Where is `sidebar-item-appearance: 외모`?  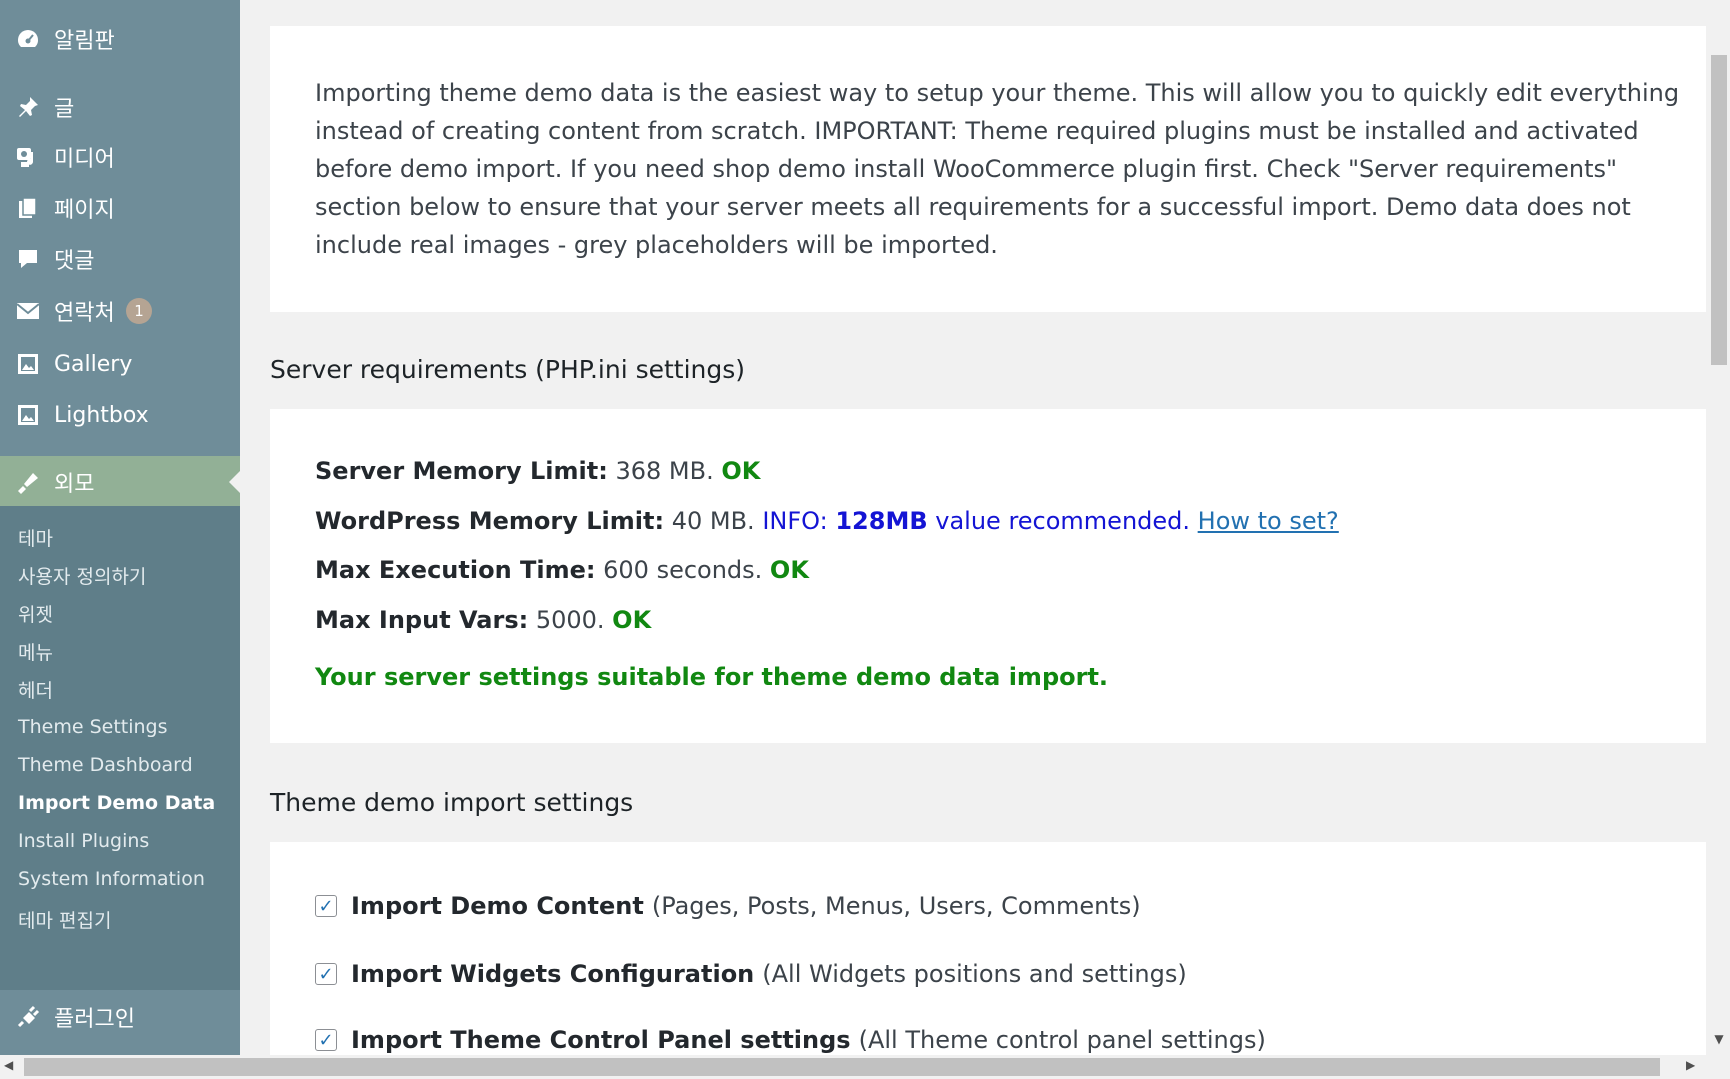
sidebar-item-appearance: 외모 is located at coordinates (120, 482).